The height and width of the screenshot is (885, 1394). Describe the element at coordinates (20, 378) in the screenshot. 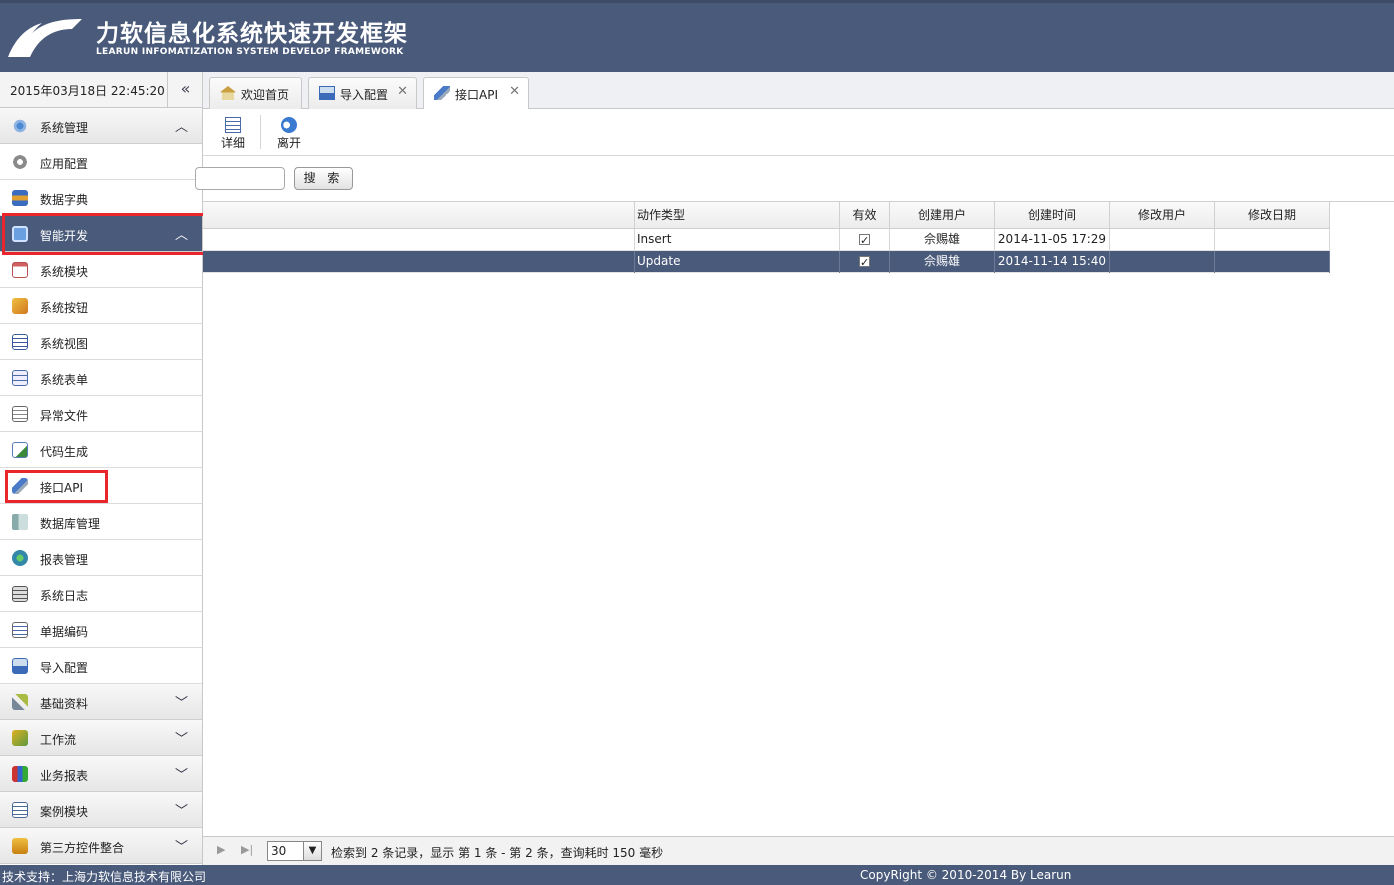

I see `form-icon` at that location.